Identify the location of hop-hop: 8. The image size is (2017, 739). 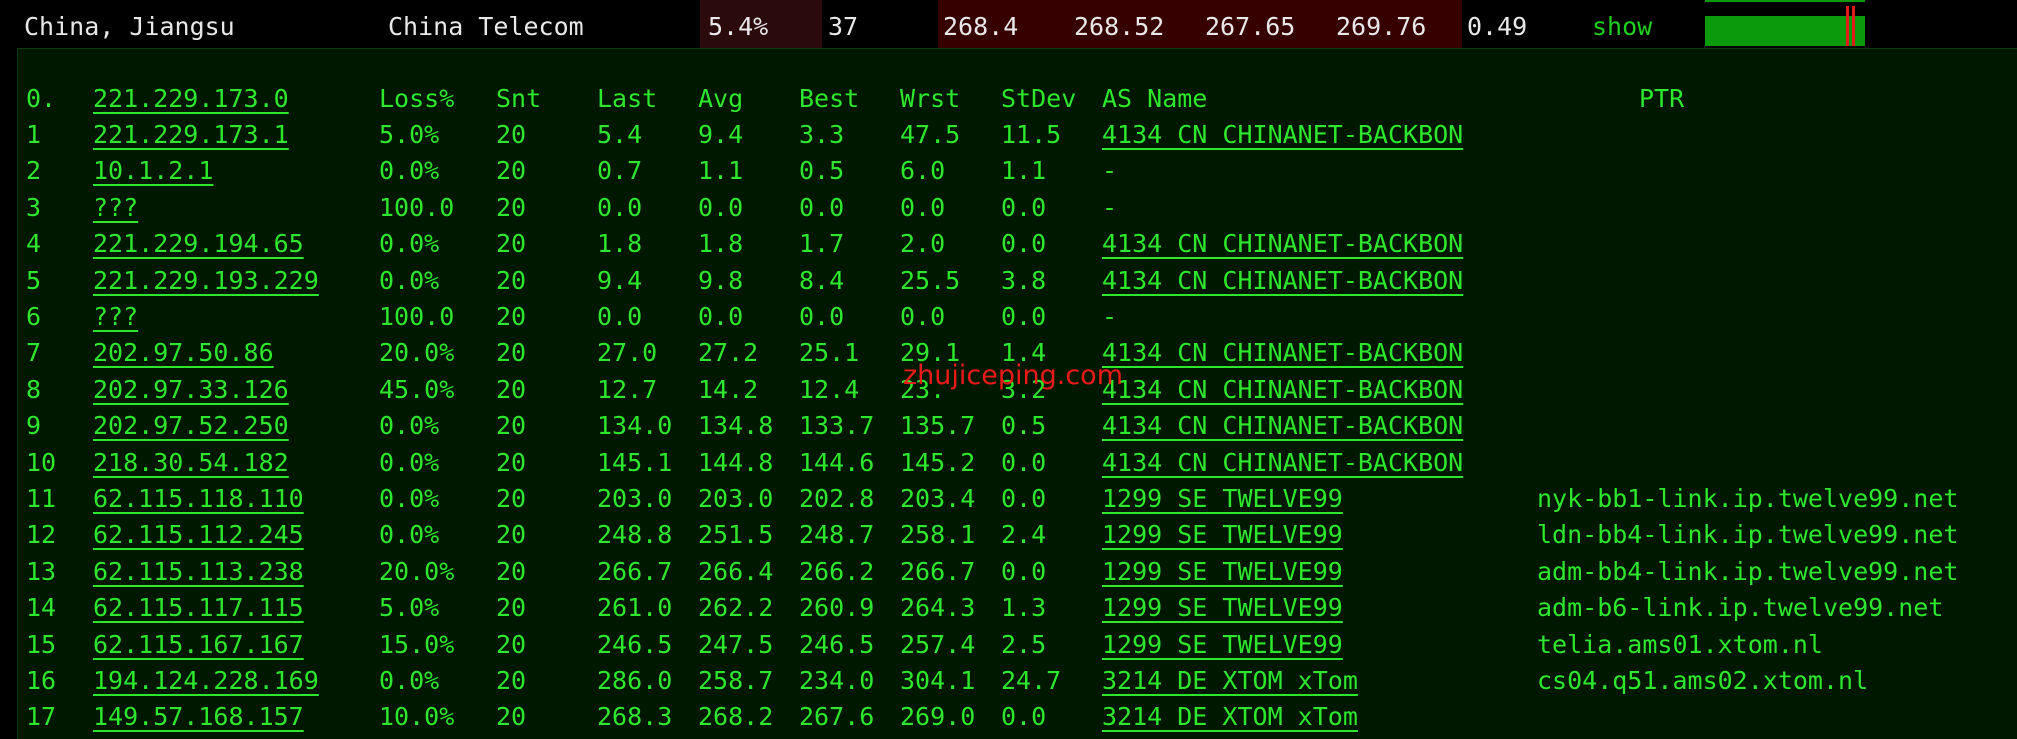
(34, 389).